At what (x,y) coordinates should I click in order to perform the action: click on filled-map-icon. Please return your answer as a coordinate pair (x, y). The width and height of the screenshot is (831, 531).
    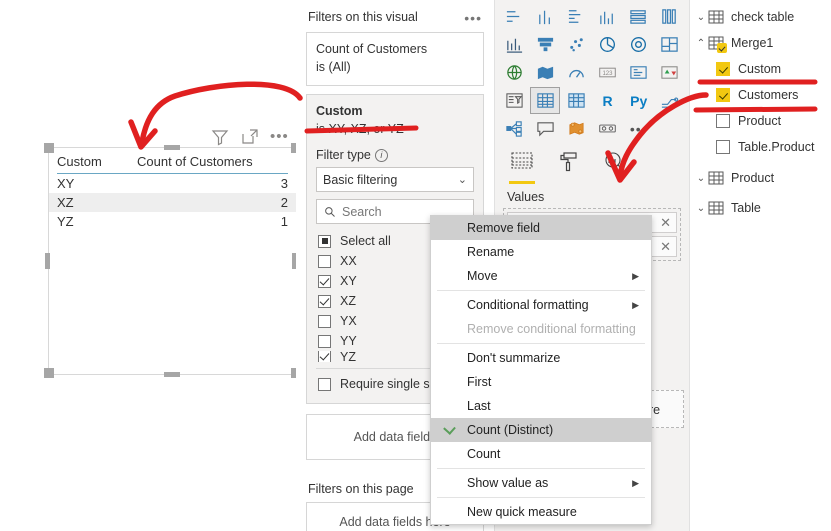
    Looking at the image, I should click on (545, 72).